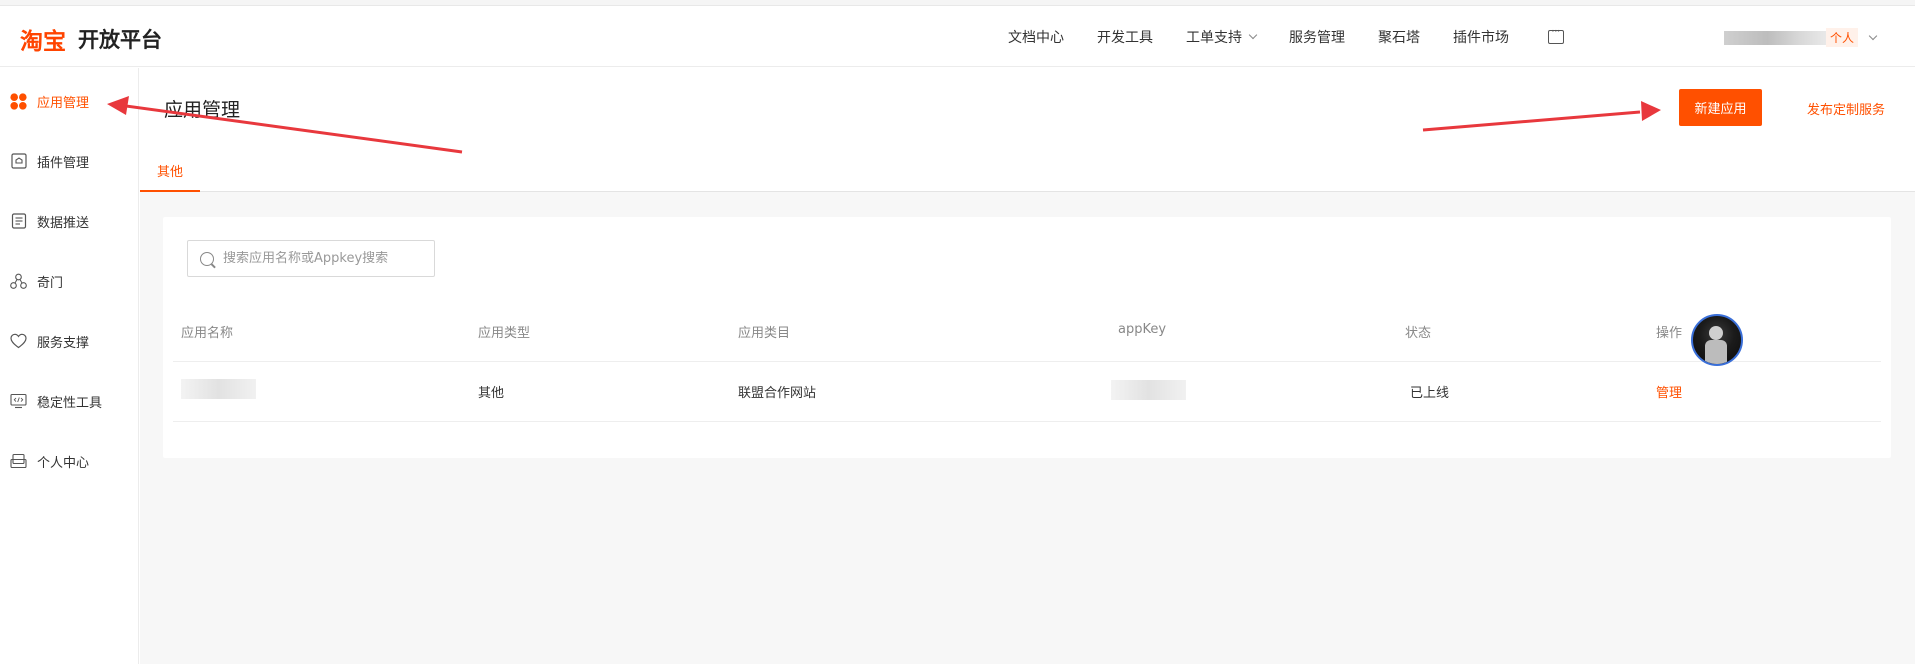 This screenshot has height=664, width=1915. Describe the element at coordinates (18, 461) in the screenshot. I see `personal-center-icon` at that location.